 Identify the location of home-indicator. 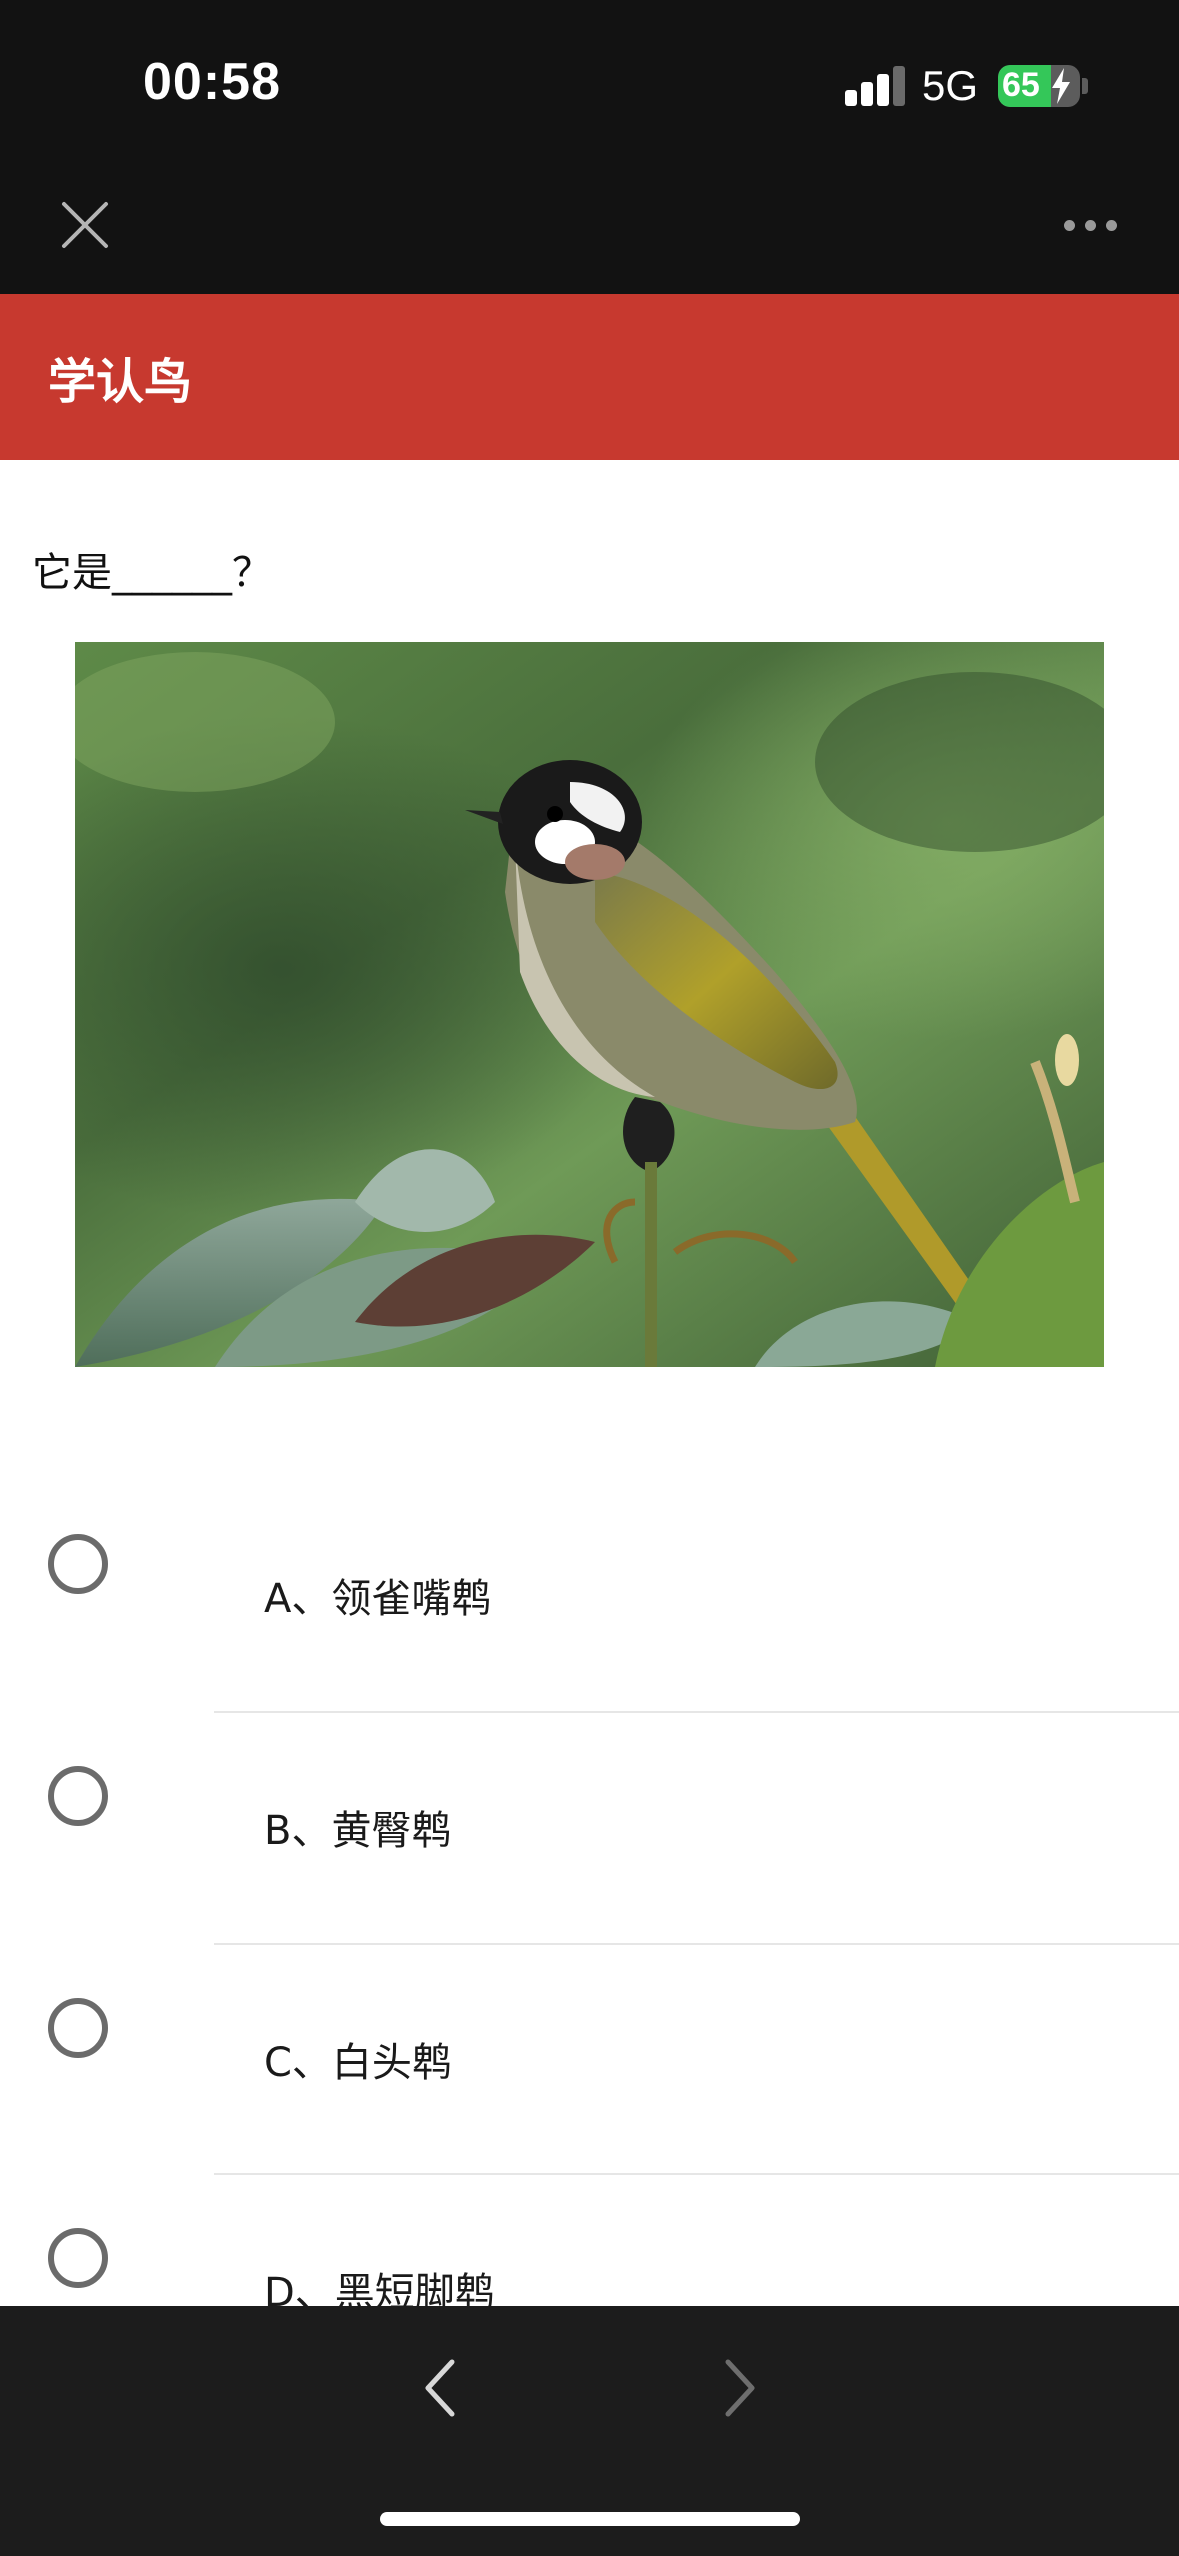
(590, 2519).